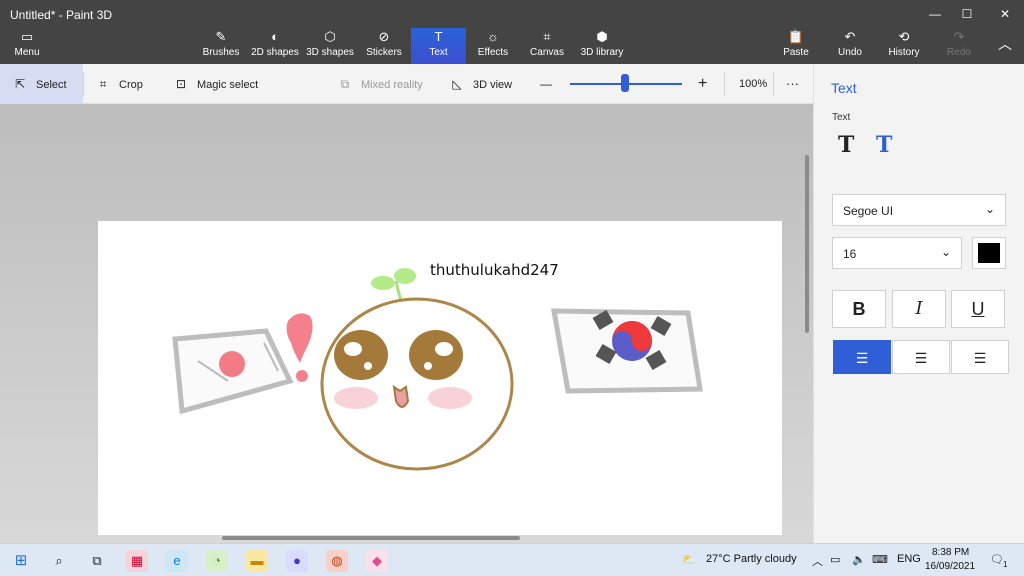 Image resolution: width=1024 pixels, height=576 pixels. I want to click on canvas-text-box: thuthulukahd247, so click(494, 270).